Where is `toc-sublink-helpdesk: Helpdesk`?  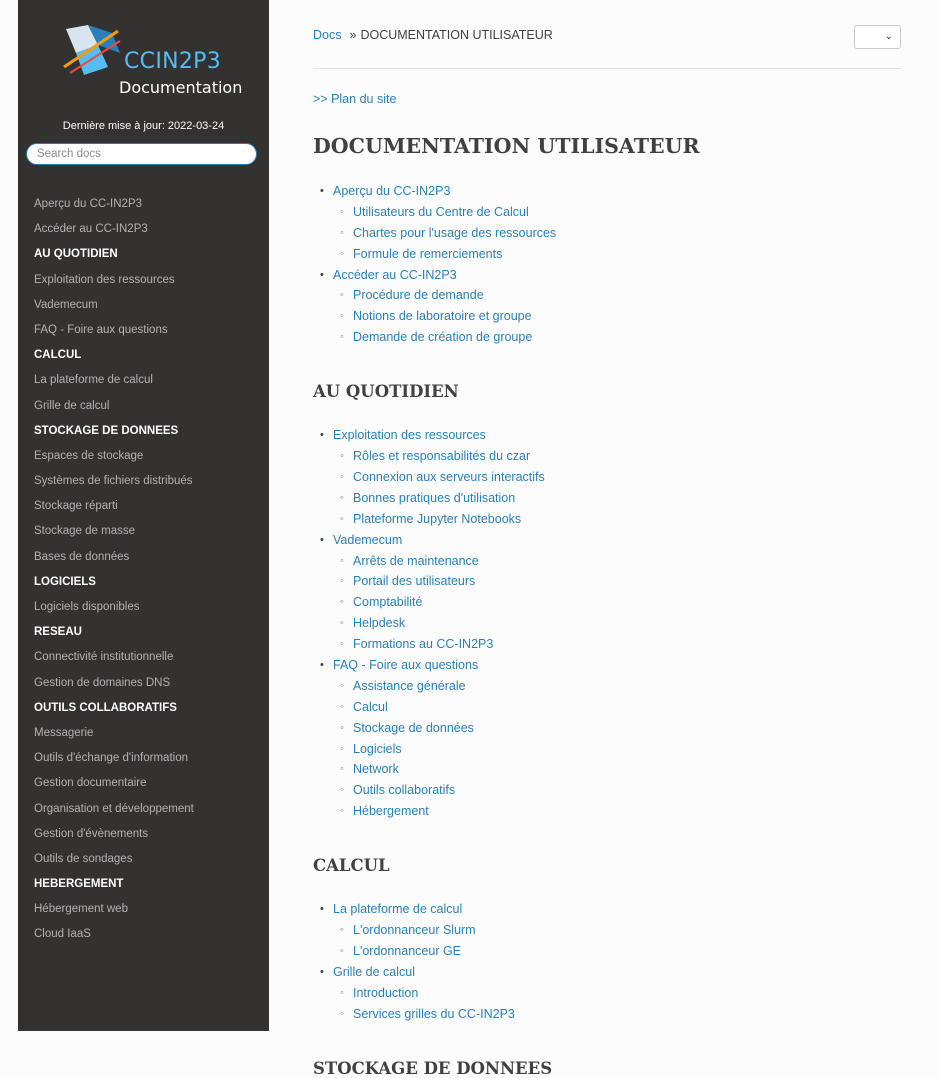
toc-sublink-helpdesk: Helpdesk is located at coordinates (379, 623).